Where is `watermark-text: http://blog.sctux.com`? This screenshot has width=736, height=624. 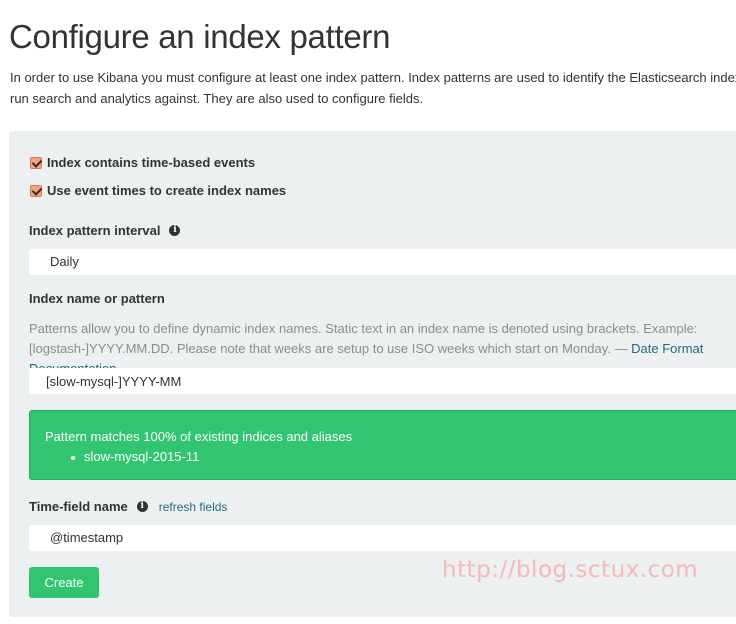
watermark-text: http://blog.sctux.com is located at coordinates (570, 570).